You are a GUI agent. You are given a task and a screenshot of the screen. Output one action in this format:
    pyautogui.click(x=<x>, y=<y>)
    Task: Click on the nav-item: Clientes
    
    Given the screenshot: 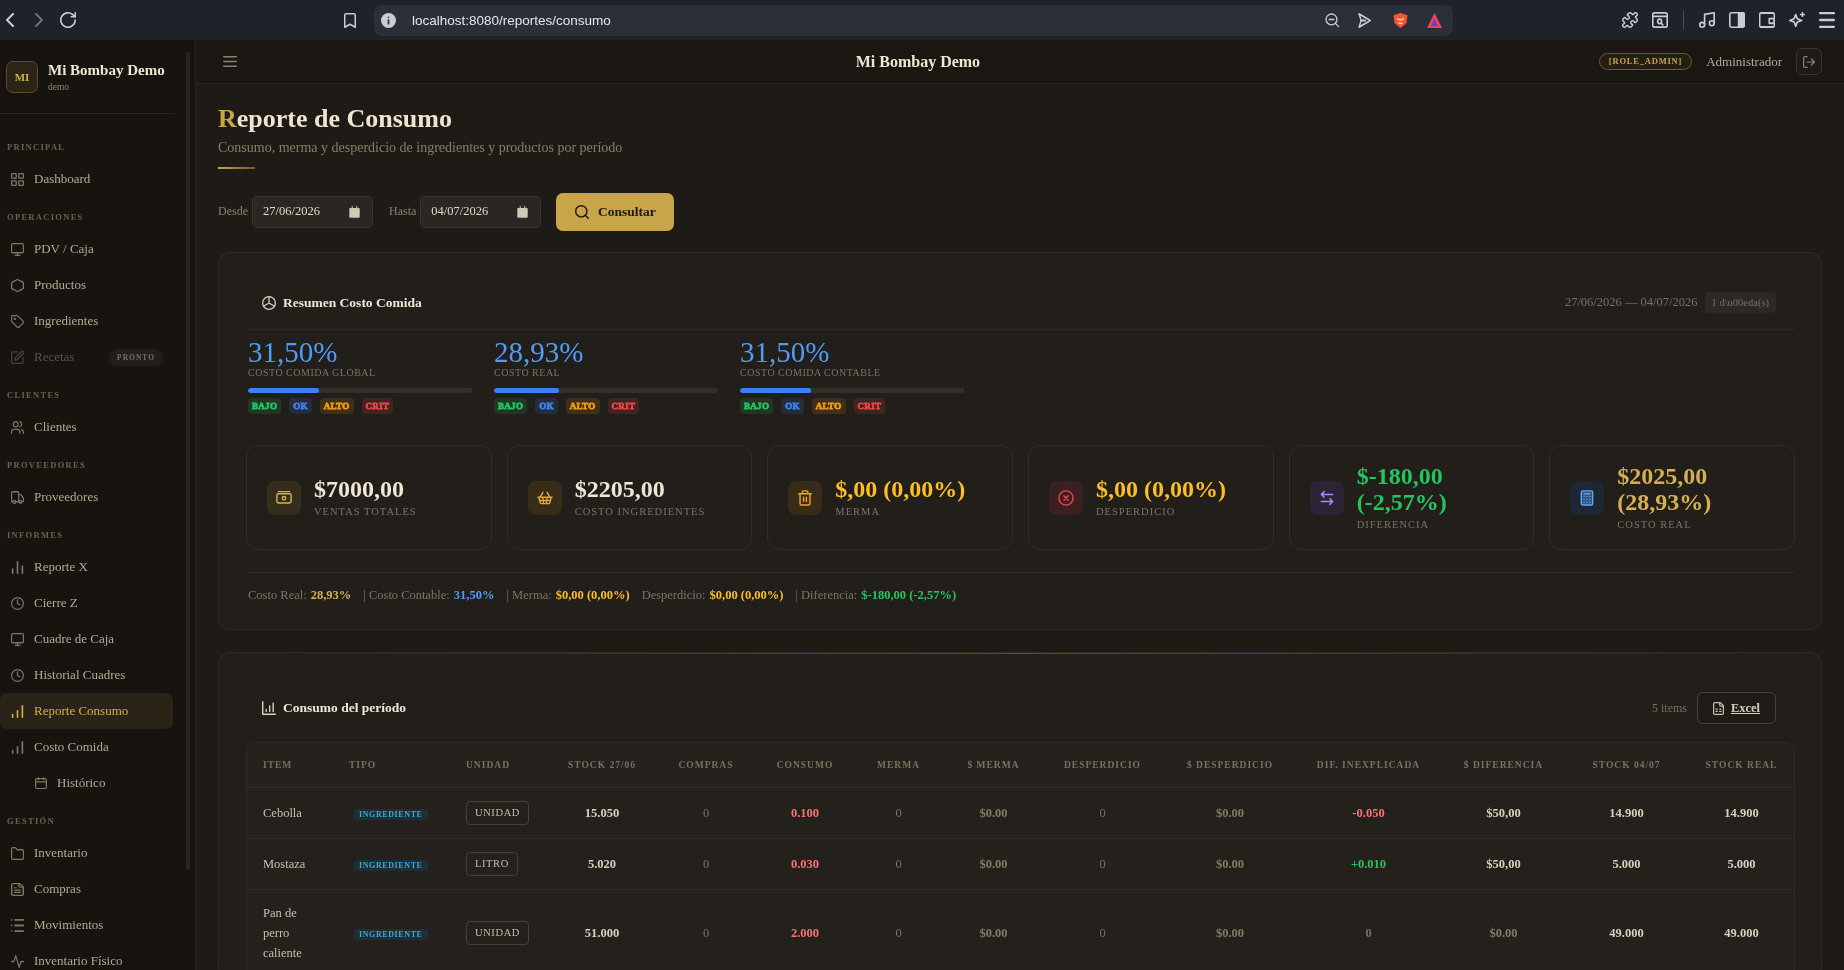 What is the action you would take?
    pyautogui.click(x=86, y=427)
    